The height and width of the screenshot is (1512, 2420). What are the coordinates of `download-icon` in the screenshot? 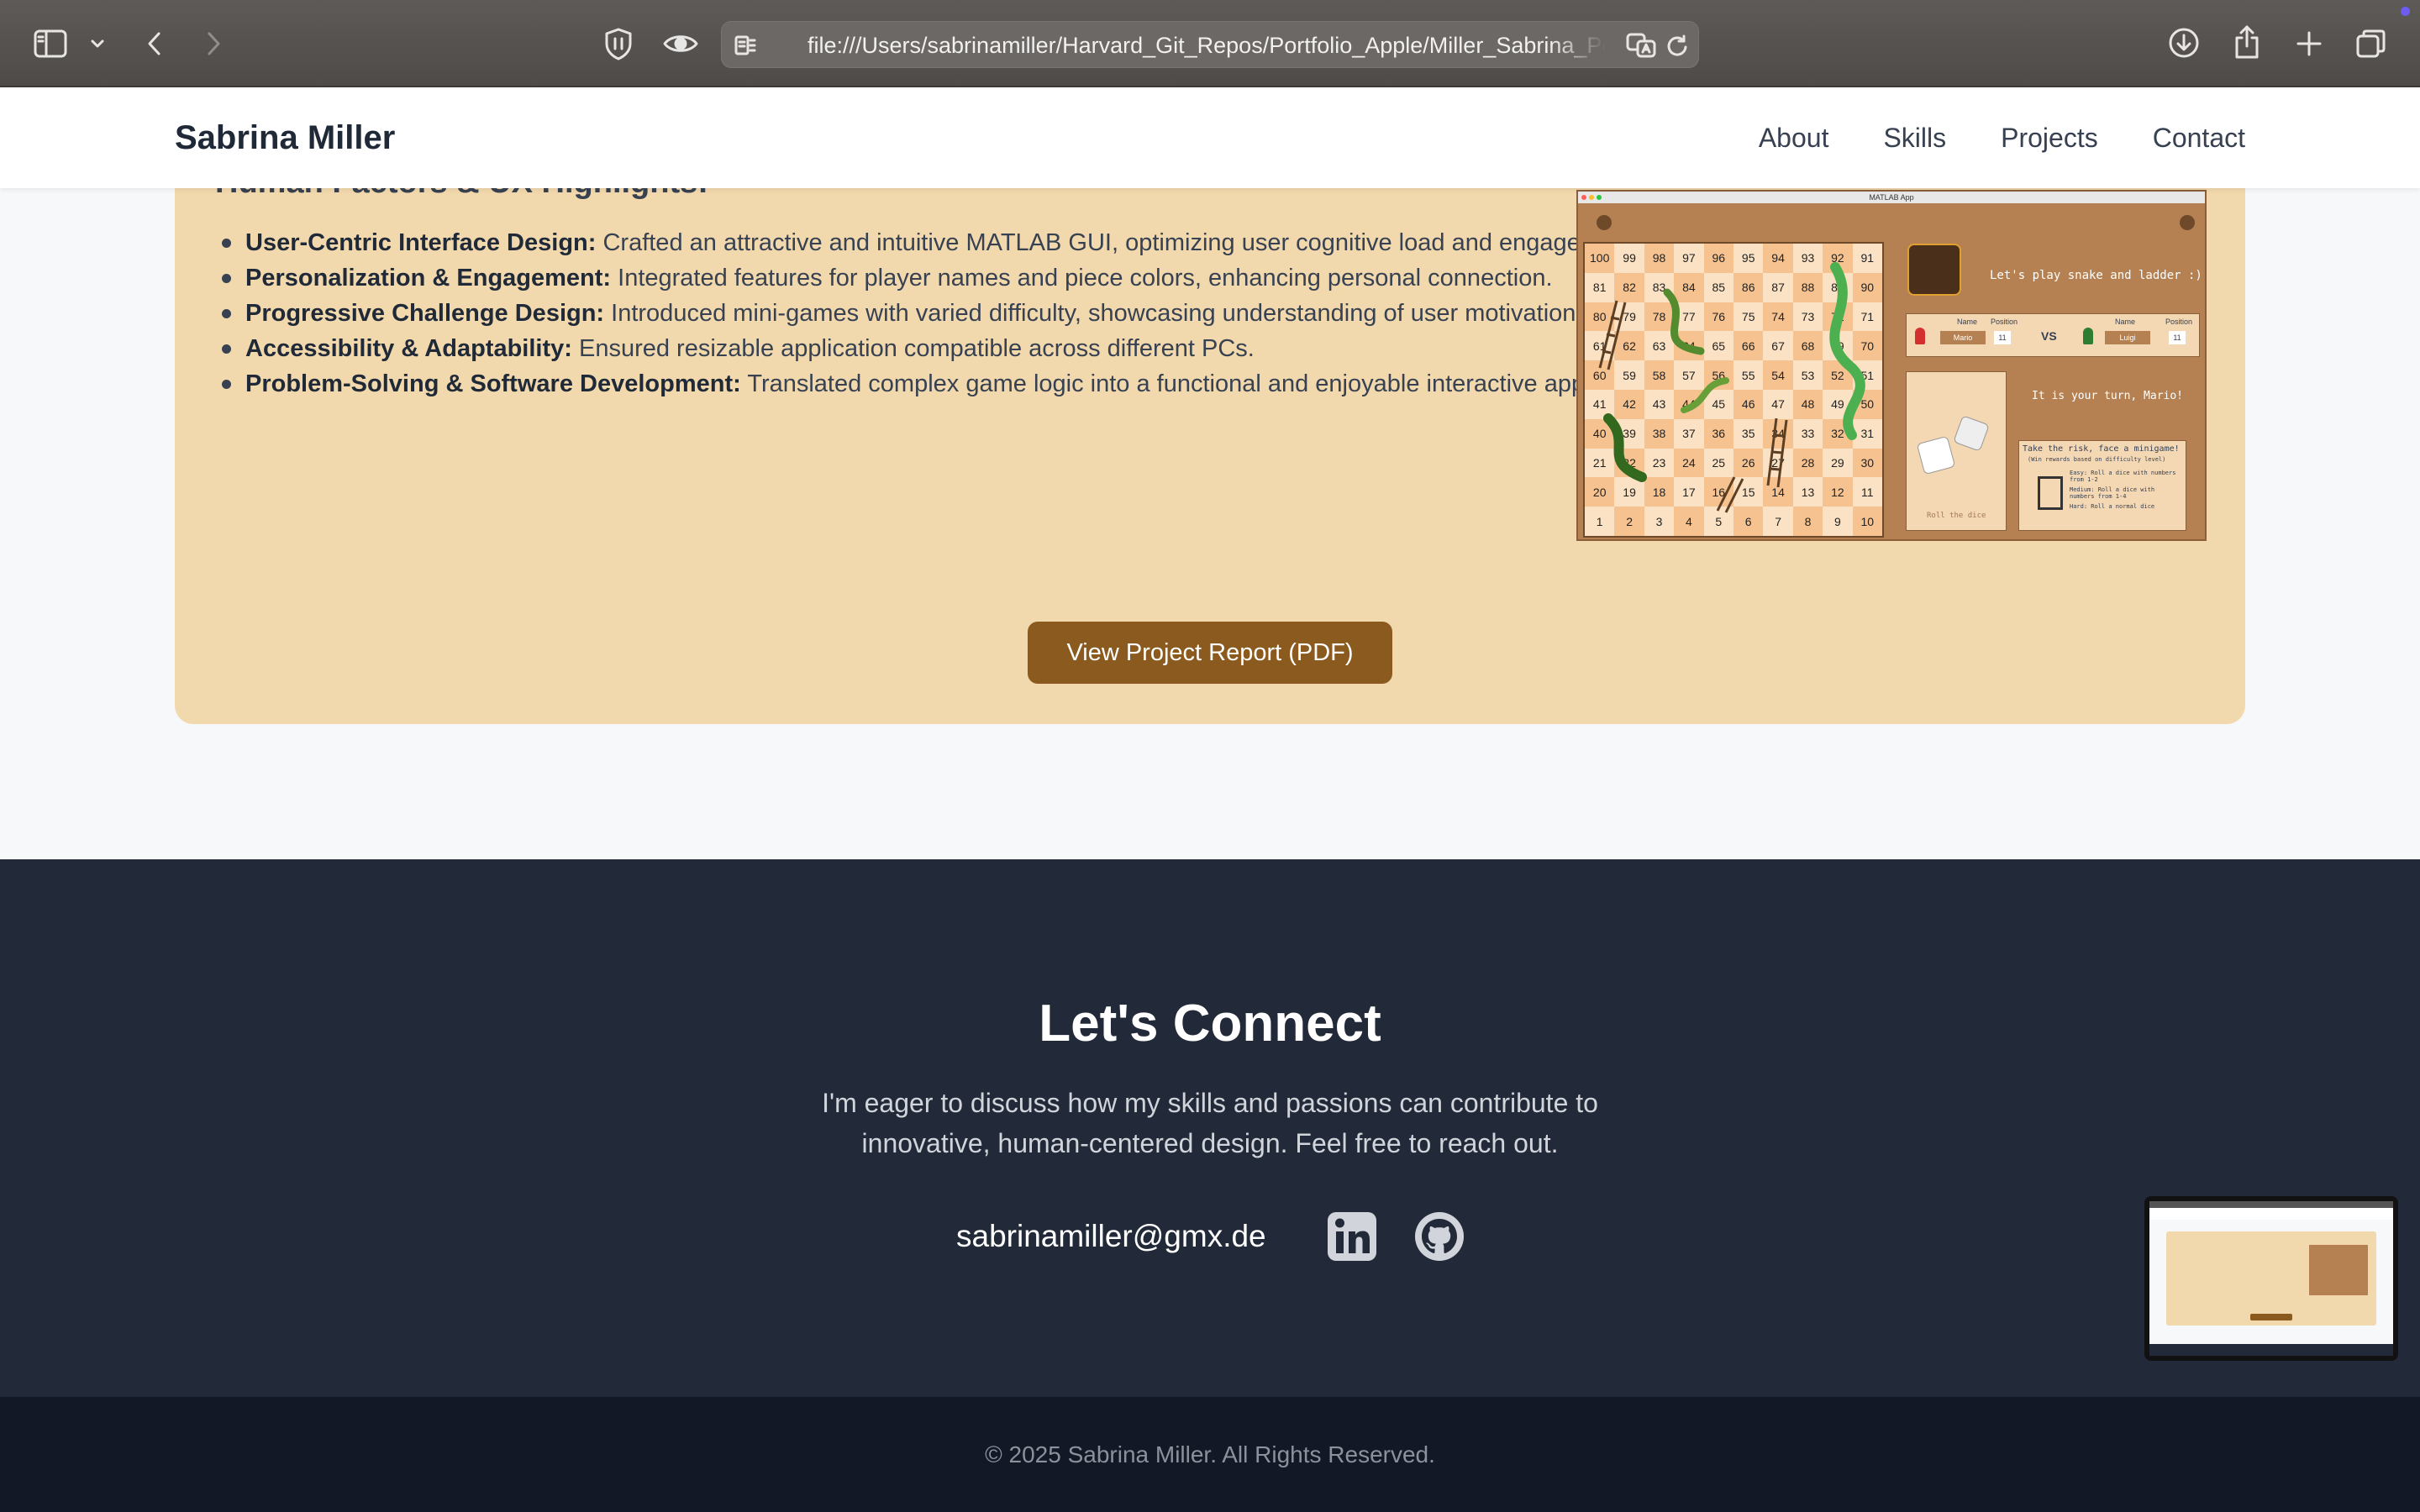 It's located at (2184, 42).